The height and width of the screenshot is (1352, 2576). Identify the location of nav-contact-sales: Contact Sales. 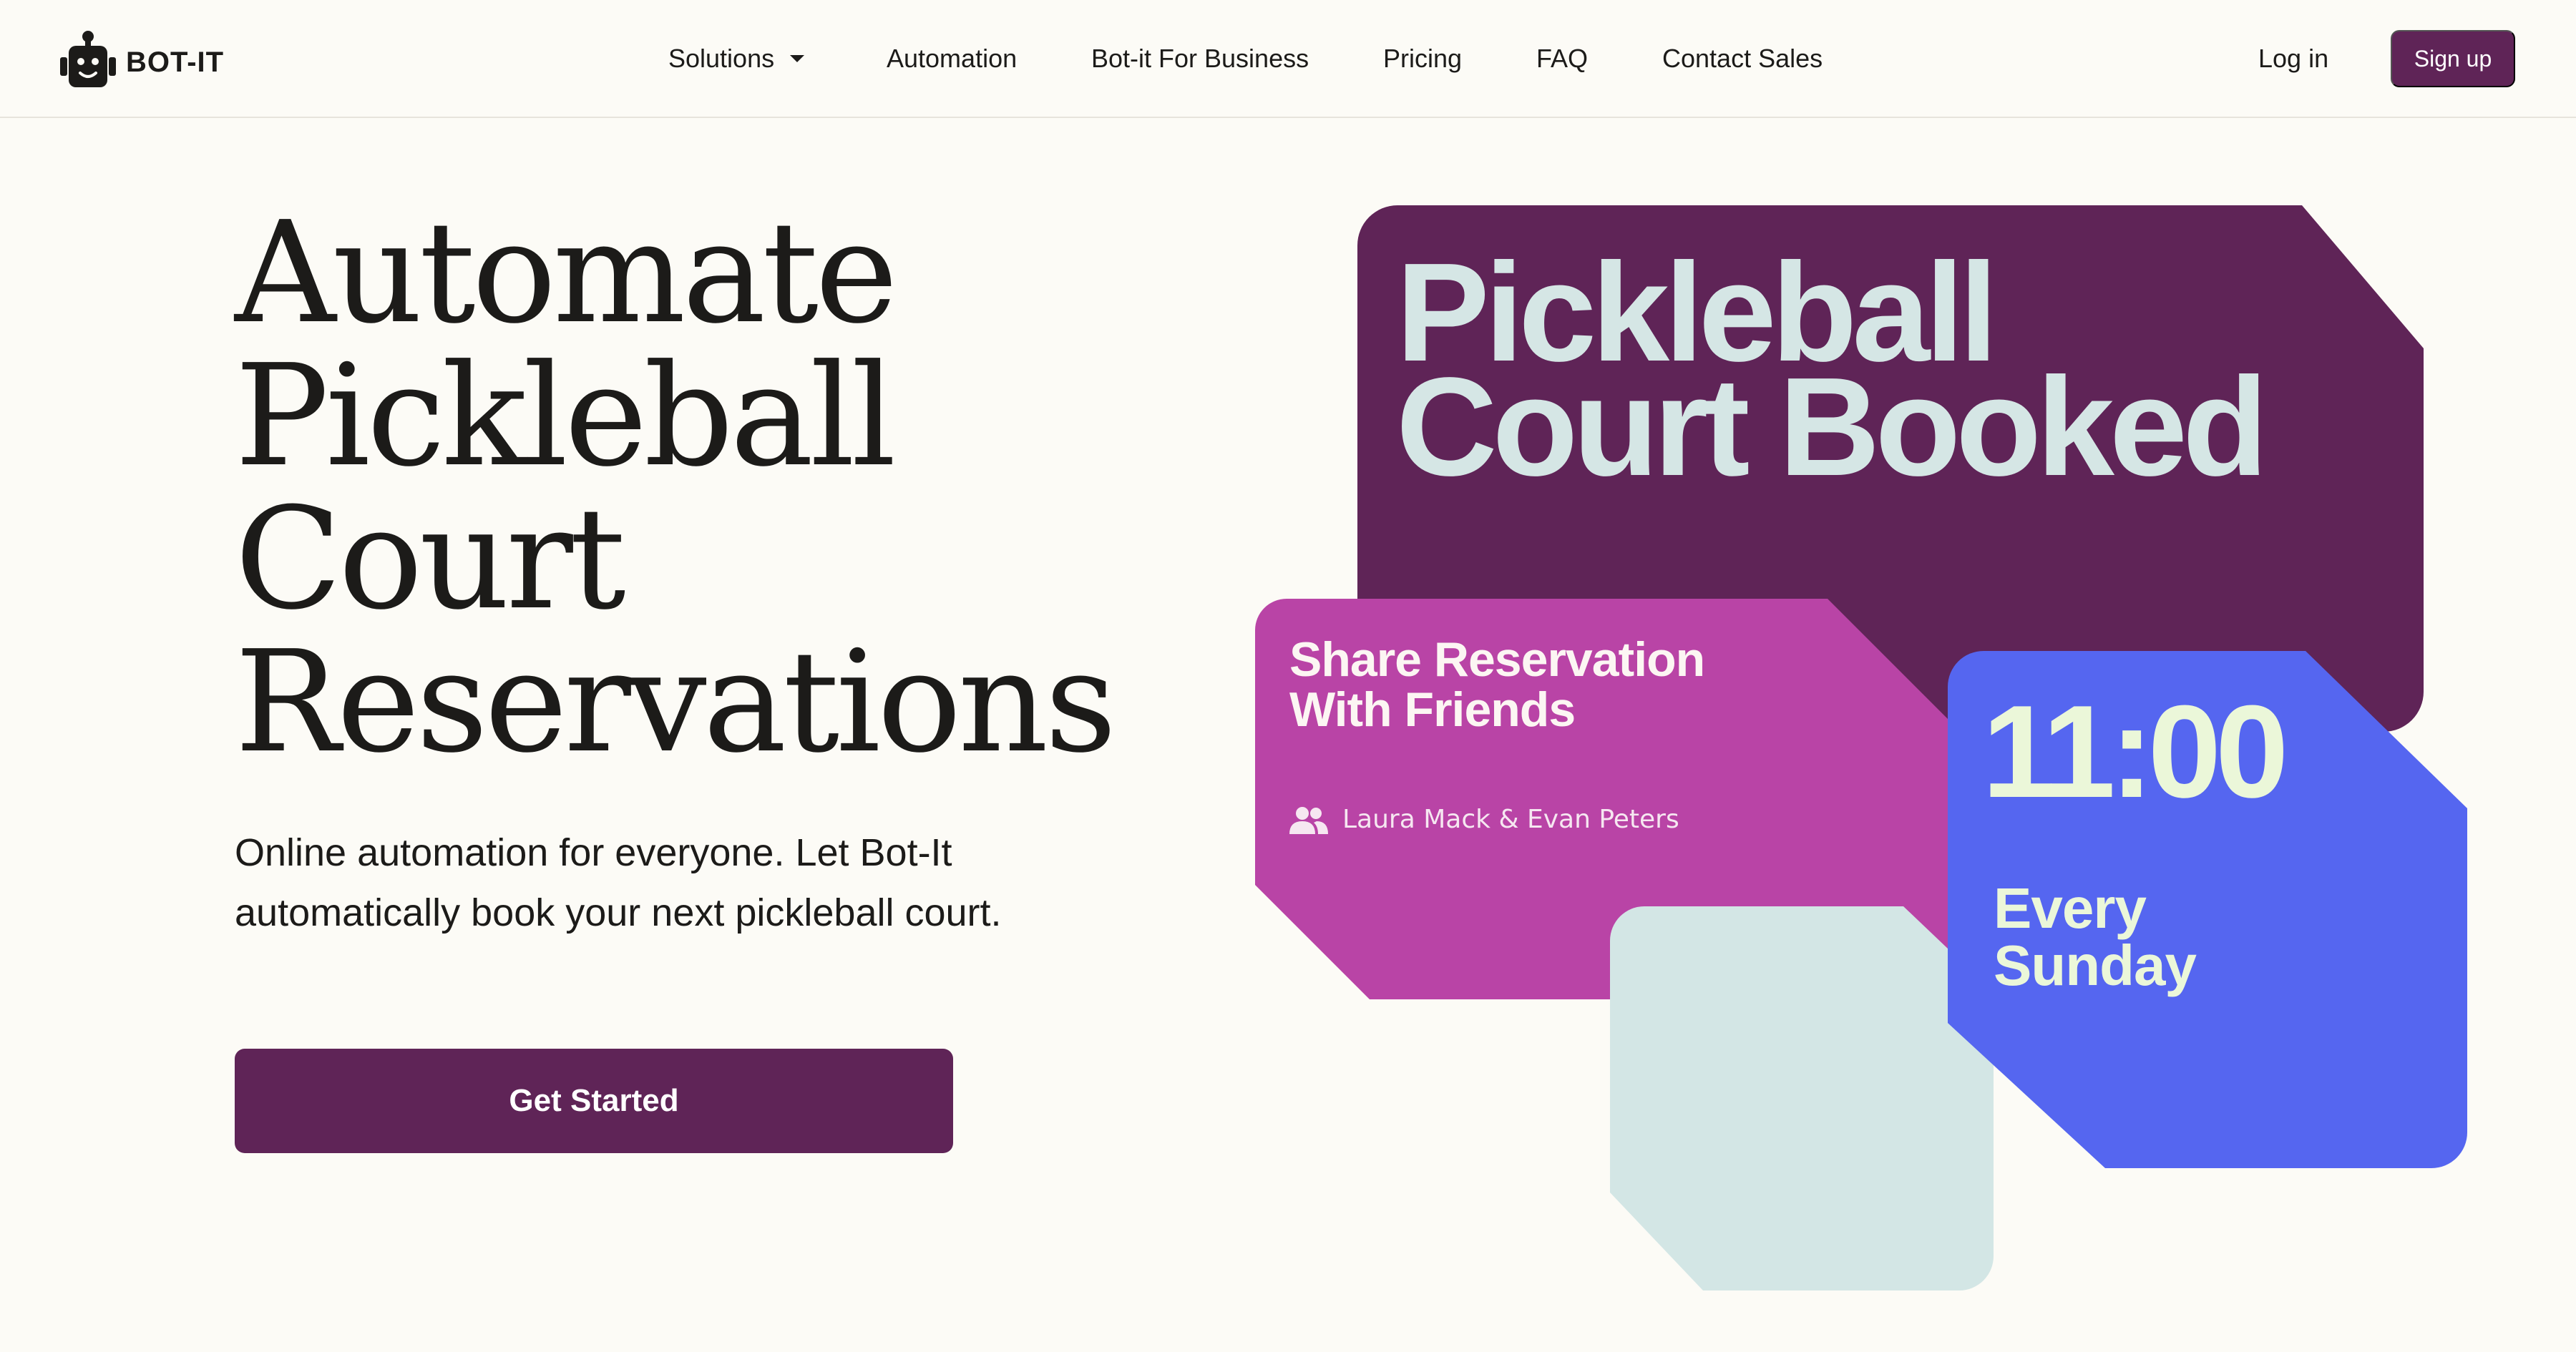
(1742, 59).